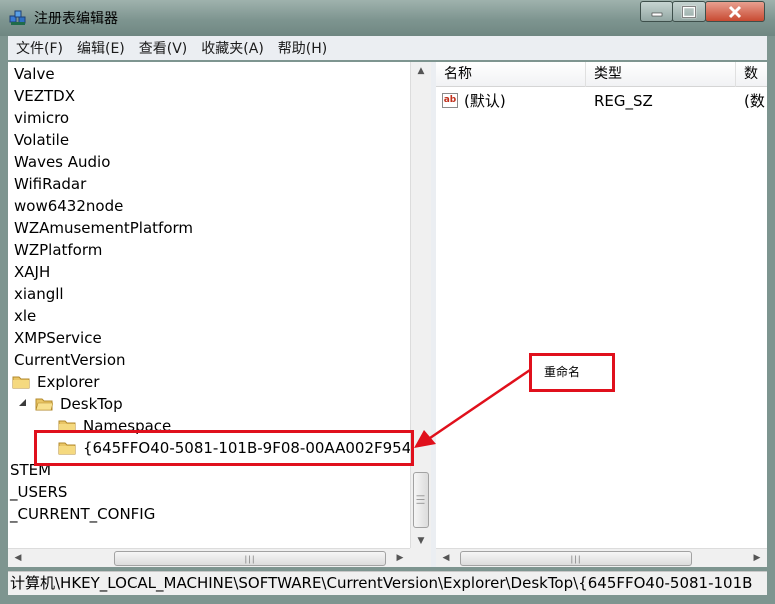 This screenshot has width=775, height=604. I want to click on tree-item-current-config: _CURRENT_CONFIG, so click(82, 514).